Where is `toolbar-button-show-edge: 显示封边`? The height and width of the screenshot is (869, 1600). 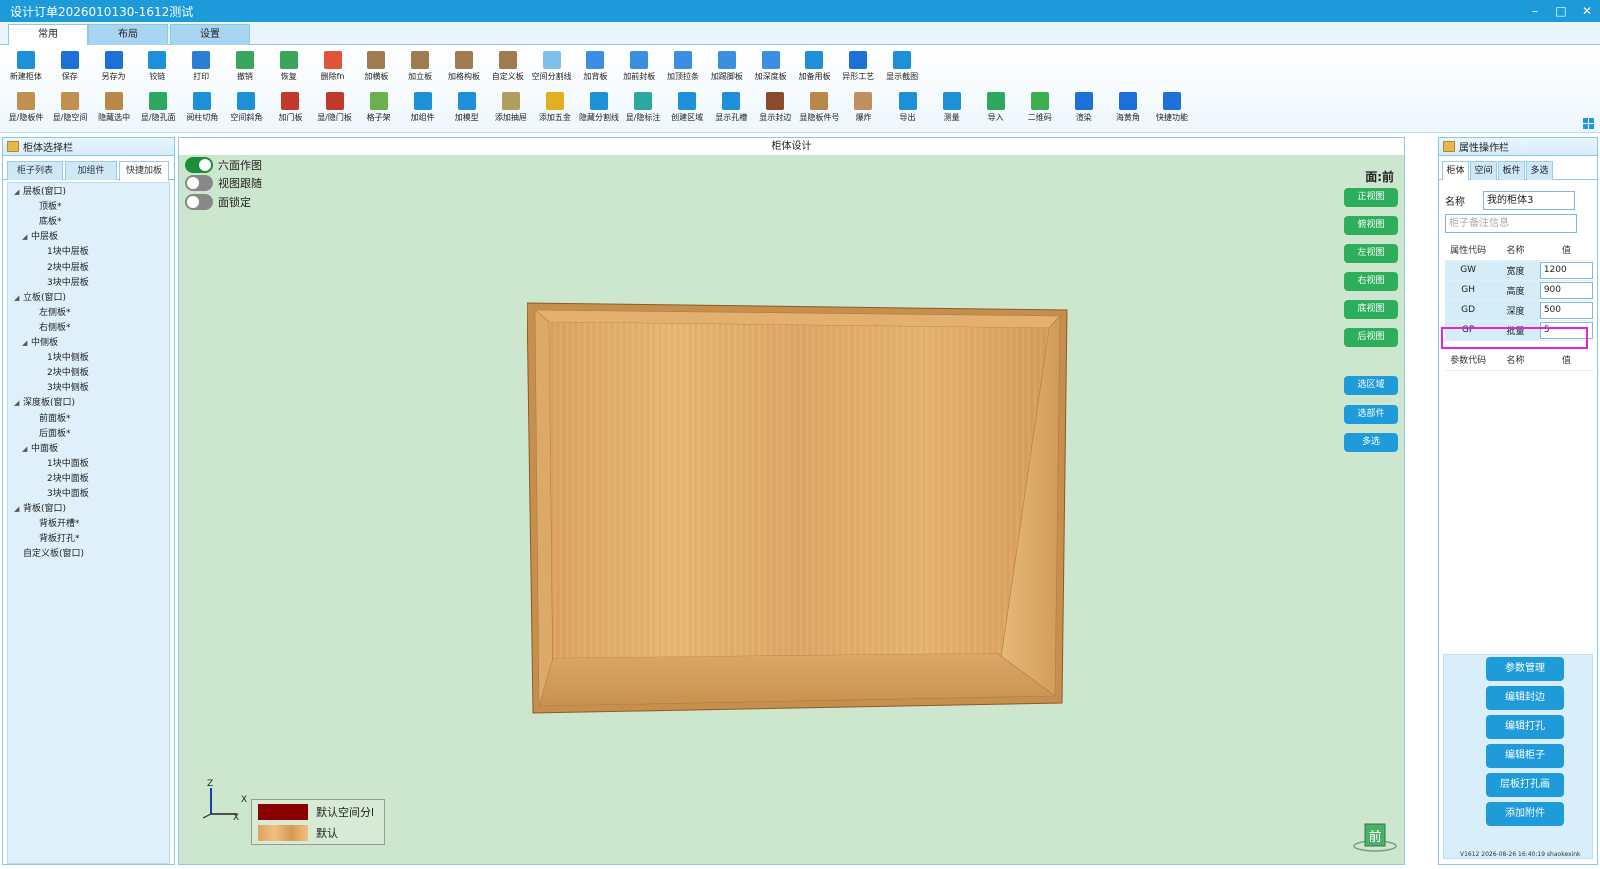
toolbar-button-show-edge: 显示封边 is located at coordinates (775, 111).